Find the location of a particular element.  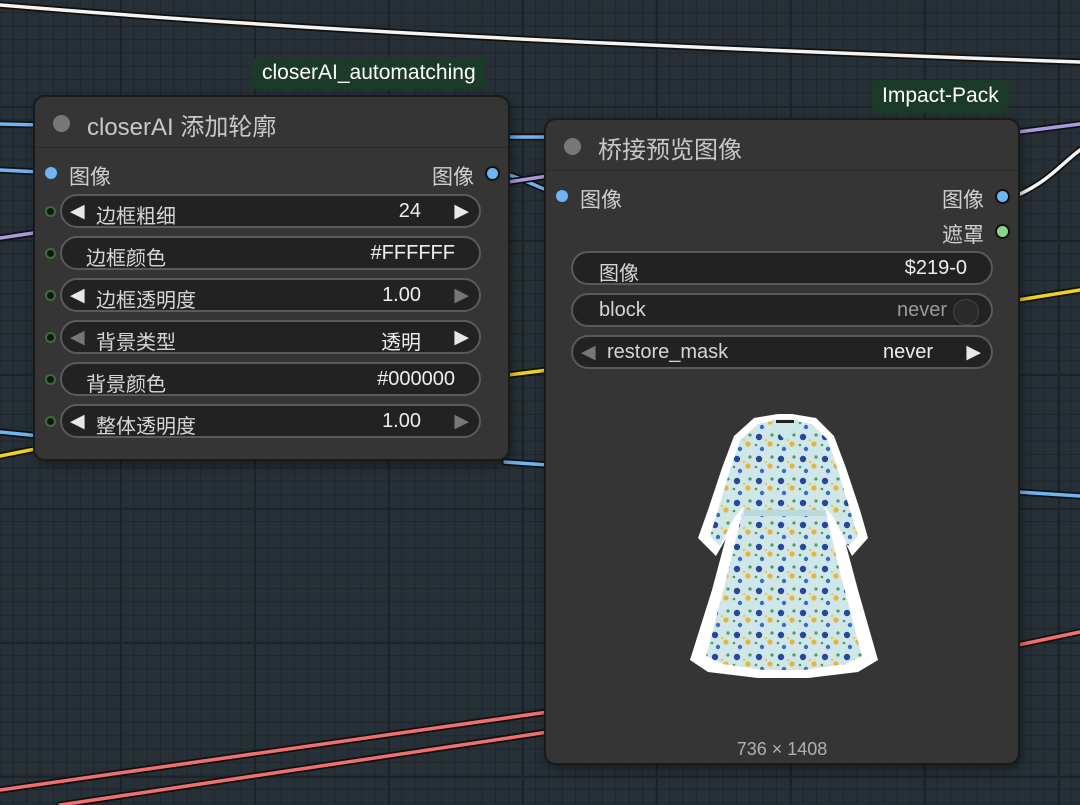

widget-value: 透明 is located at coordinates (401, 343).